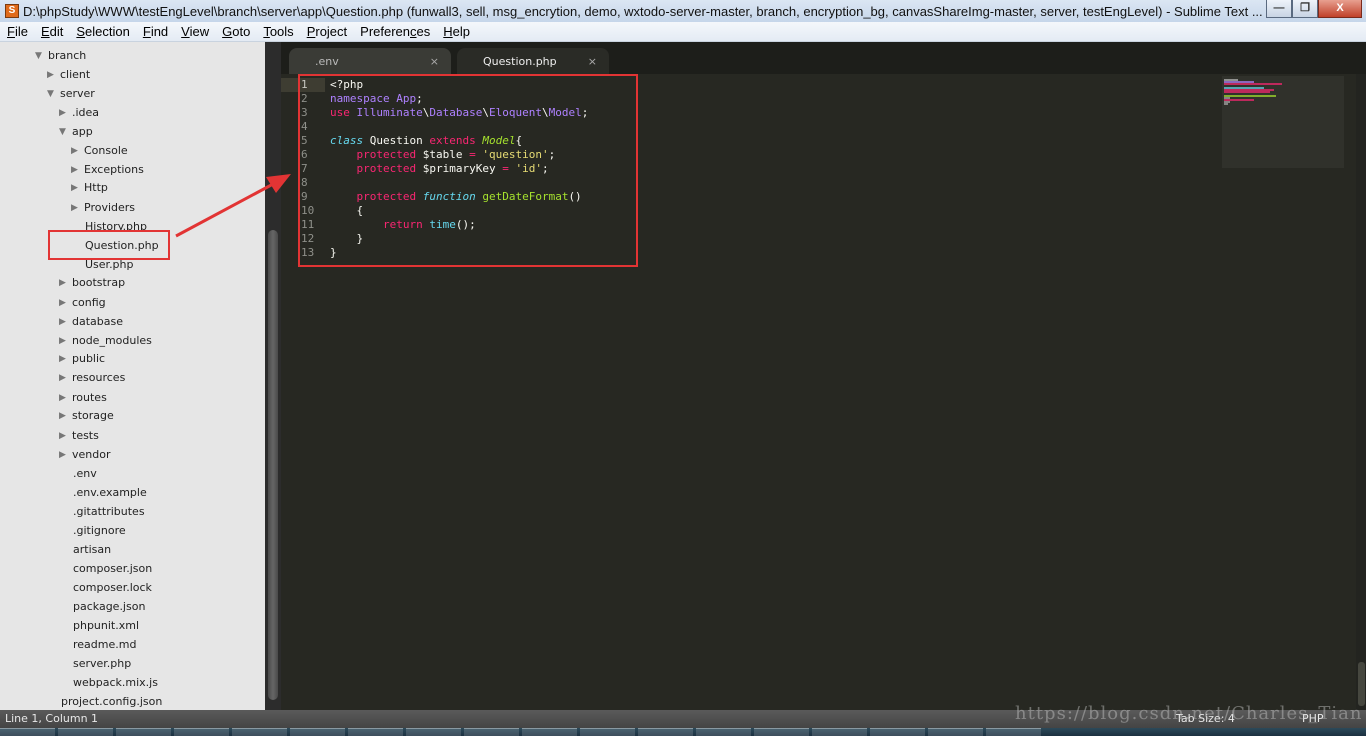 This screenshot has height=736, width=1366. What do you see at coordinates (92, 377) in the screenshot?
I see `tree-item-resources: ▶ resources` at bounding box center [92, 377].